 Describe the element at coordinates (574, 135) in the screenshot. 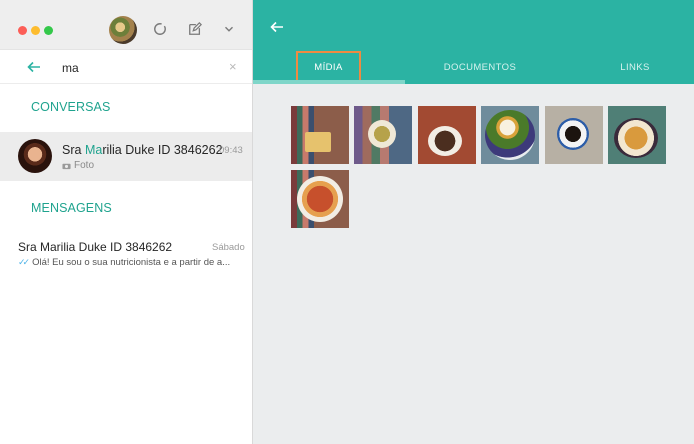

I see `media-thumb-coffee` at that location.